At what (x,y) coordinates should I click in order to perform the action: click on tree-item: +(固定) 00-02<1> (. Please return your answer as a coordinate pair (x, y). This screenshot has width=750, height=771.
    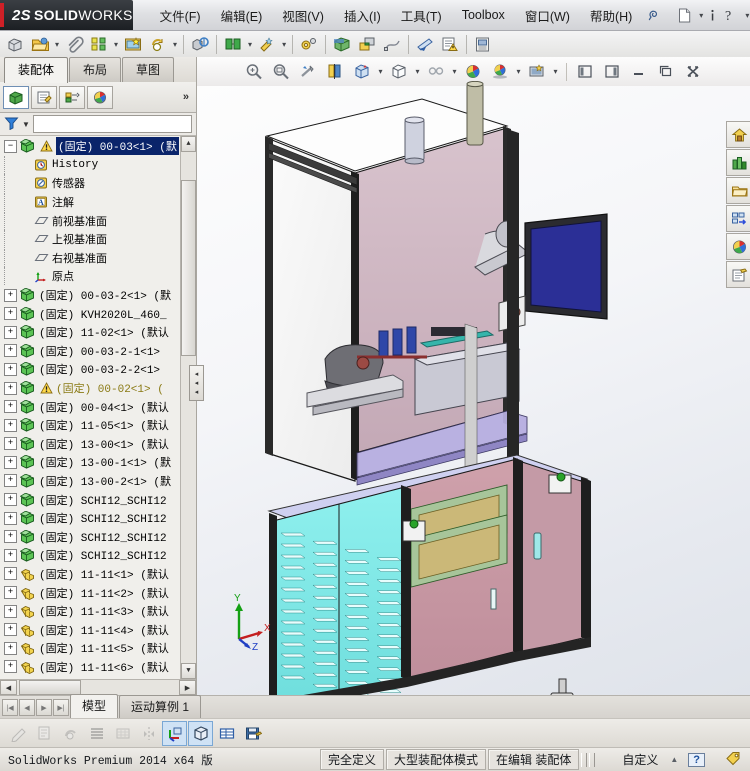
    Looking at the image, I should click on (90, 388).